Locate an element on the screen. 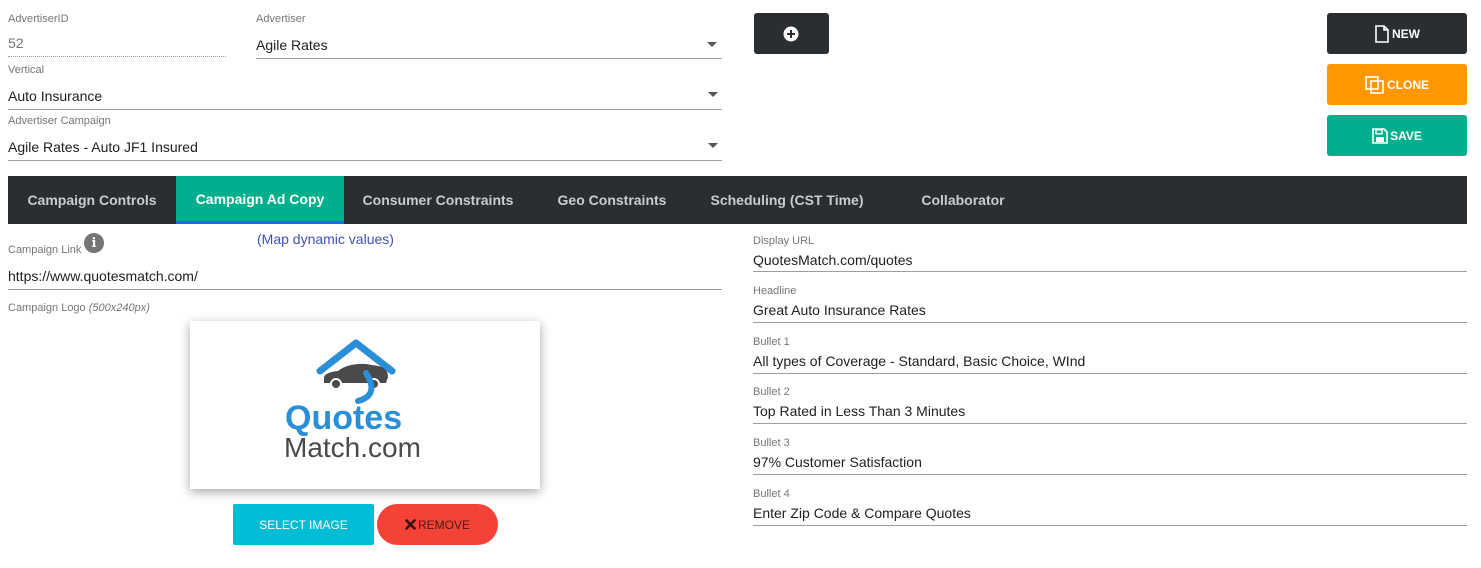  campaign-link-label: Campaign Link is located at coordinates (45, 250).